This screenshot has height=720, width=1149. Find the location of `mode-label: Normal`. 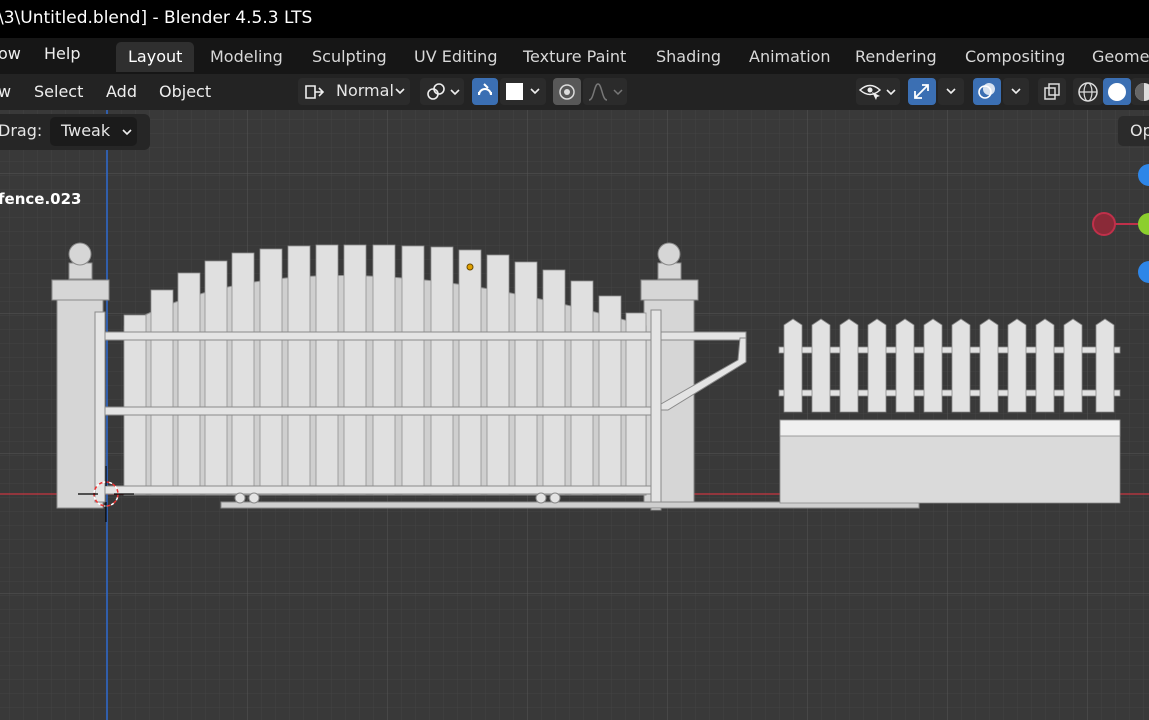

mode-label: Normal is located at coordinates (365, 90).